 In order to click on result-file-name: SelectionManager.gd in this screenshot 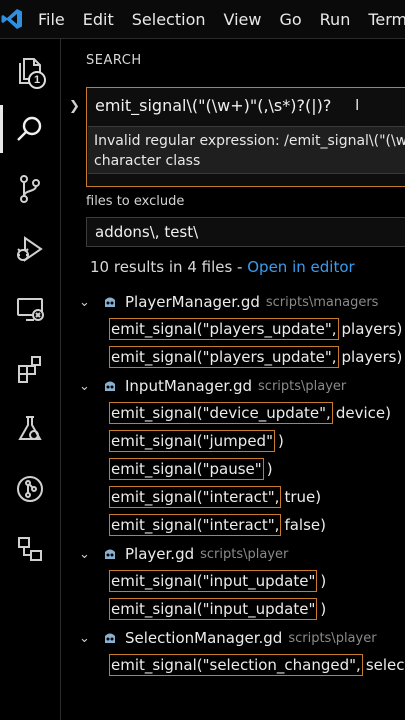, I will do `click(203, 638)`.